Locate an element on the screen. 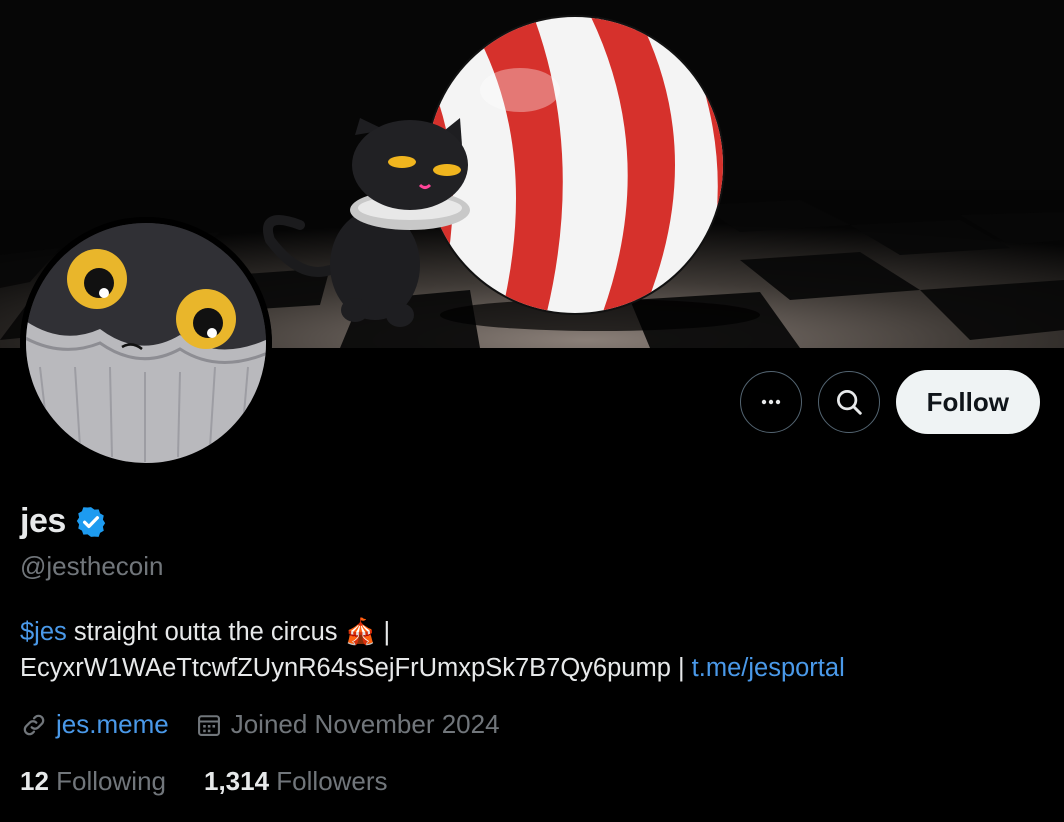 The image size is (1064, 822). joined-date: Joined November 2024 is located at coordinates (365, 724).